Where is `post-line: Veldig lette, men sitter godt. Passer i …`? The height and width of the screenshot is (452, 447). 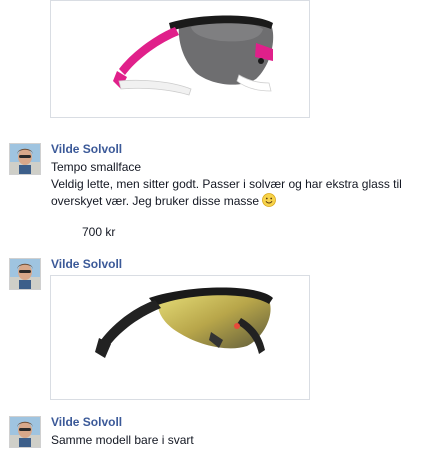
post-line: Veldig lette, men sitter godt. Passer i … is located at coordinates (226, 184).